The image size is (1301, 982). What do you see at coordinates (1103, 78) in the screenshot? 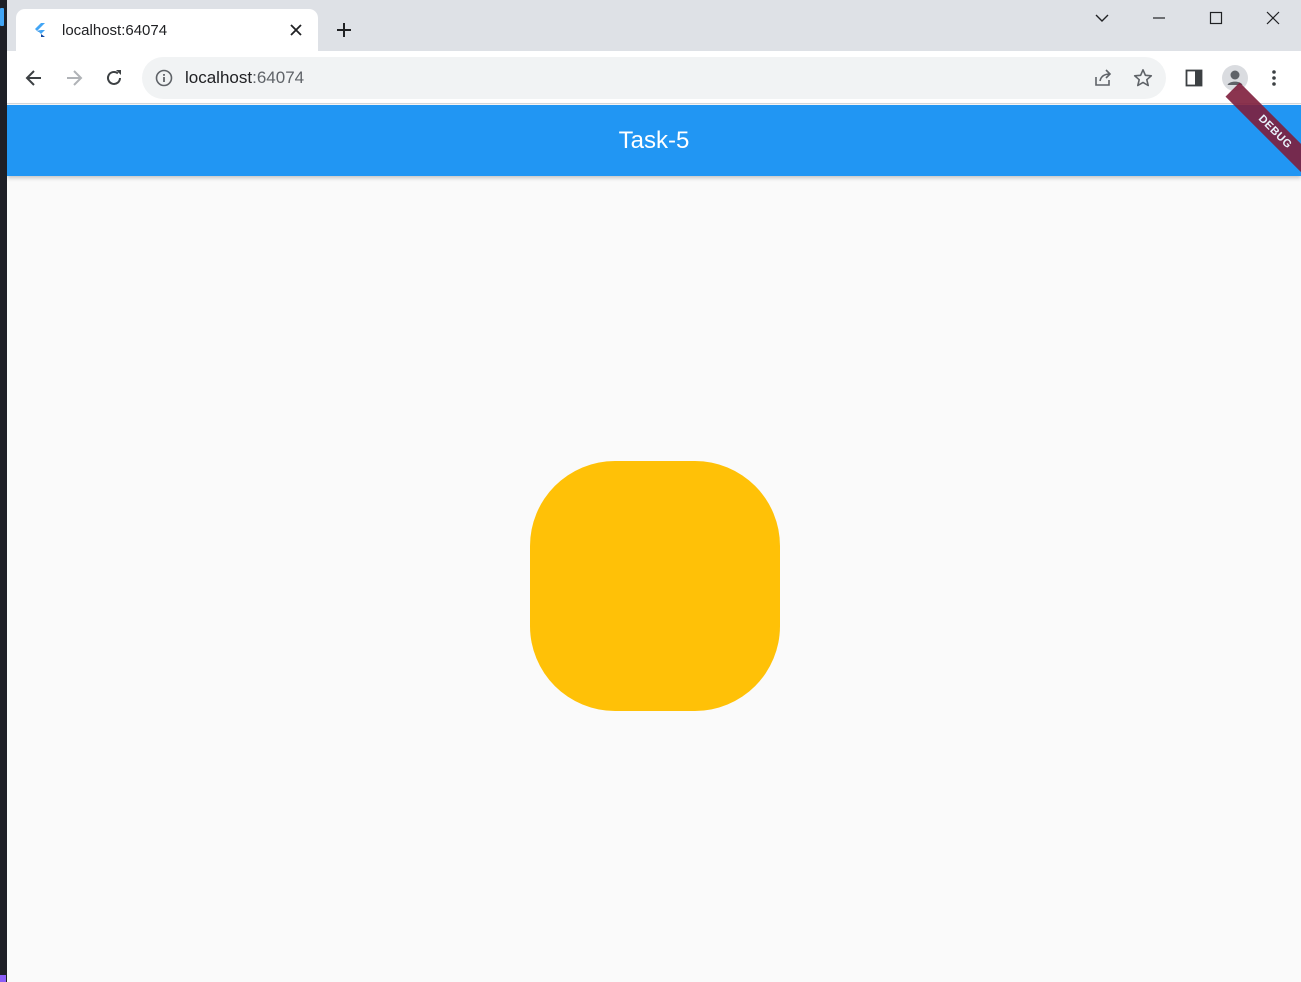
I see `share-icon` at bounding box center [1103, 78].